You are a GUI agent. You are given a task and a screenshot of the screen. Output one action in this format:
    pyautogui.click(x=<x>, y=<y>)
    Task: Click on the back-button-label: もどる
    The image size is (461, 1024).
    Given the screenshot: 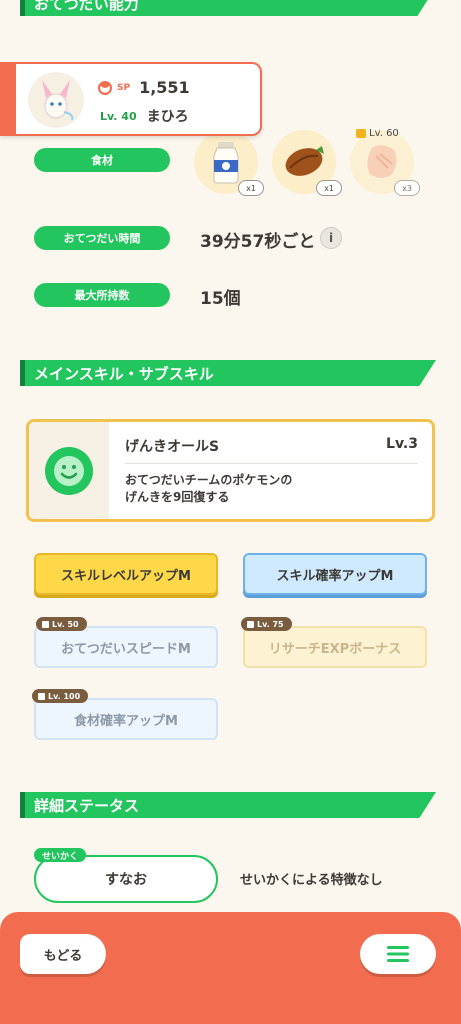 What is the action you would take?
    pyautogui.click(x=63, y=956)
    